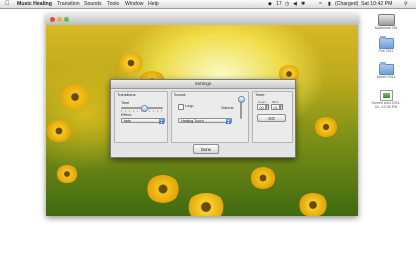 The width and height of the screenshot is (416, 260). What do you see at coordinates (205, 121) in the screenshot?
I see `track-popup: Healing Touch ▲ ▼` at bounding box center [205, 121].